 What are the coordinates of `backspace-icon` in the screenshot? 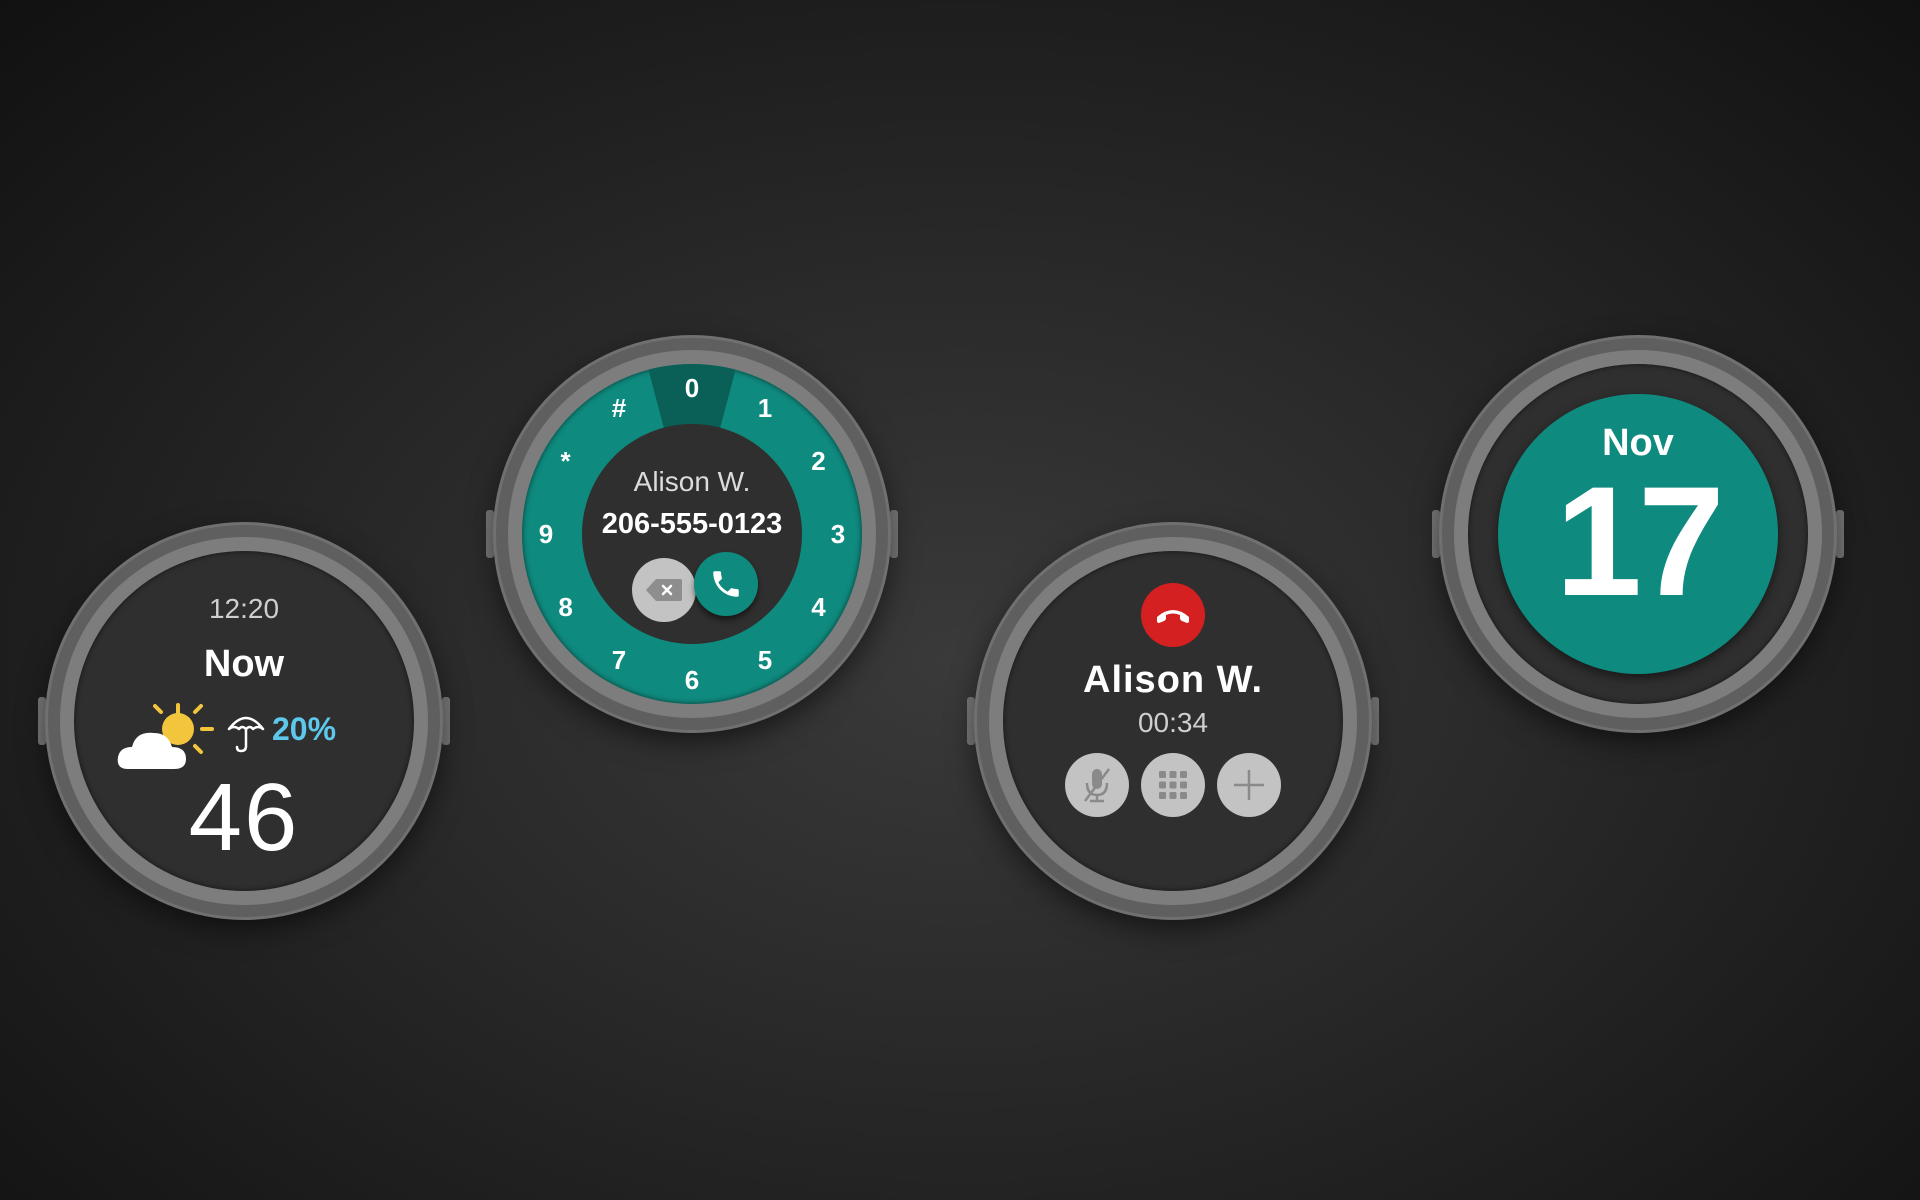 It's located at (664, 590).